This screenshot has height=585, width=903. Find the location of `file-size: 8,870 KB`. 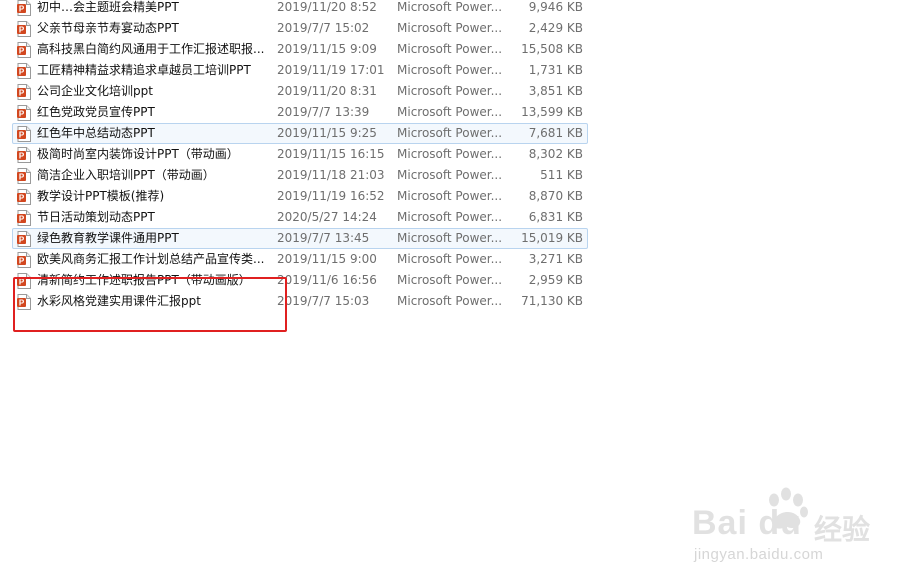

file-size: 8,870 KB is located at coordinates (555, 196).